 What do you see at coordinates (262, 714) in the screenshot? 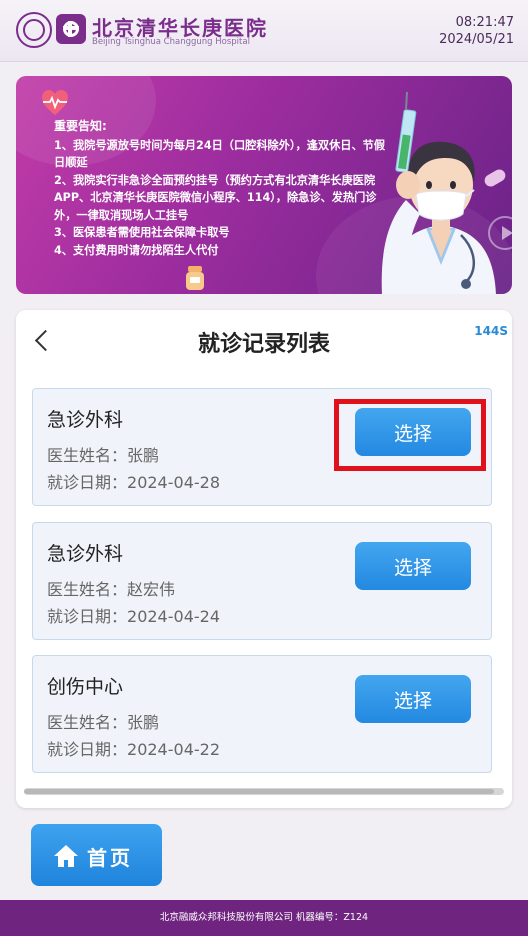
I see `record-card: 创伤中心 医生姓名：张鹏 就诊日期：2024-04-22 选择` at bounding box center [262, 714].